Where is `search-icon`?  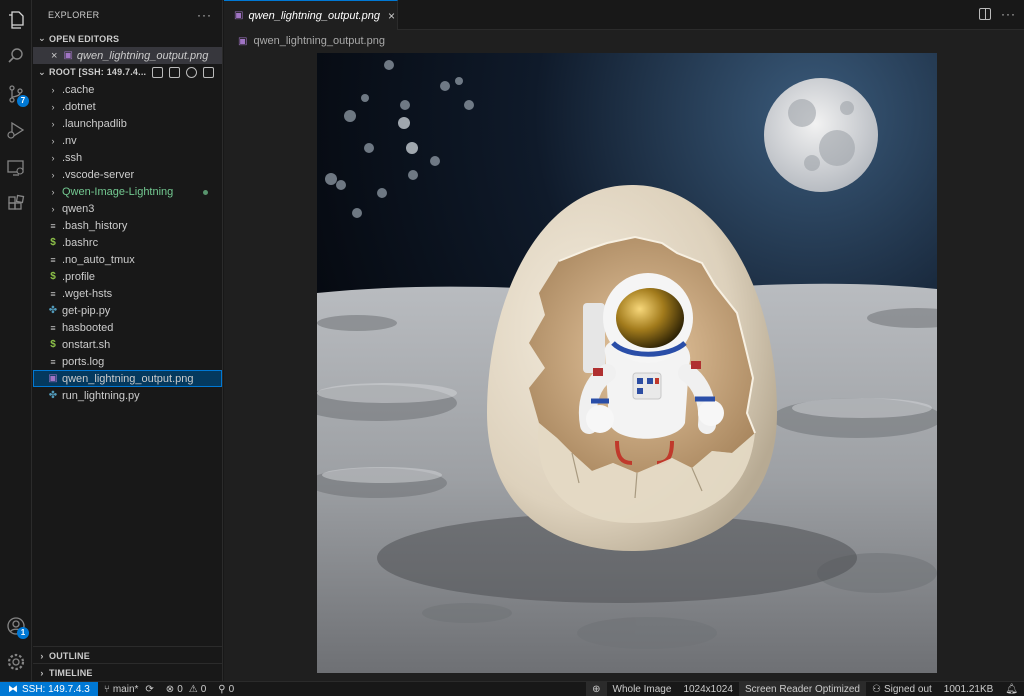 search-icon is located at coordinates (16, 56).